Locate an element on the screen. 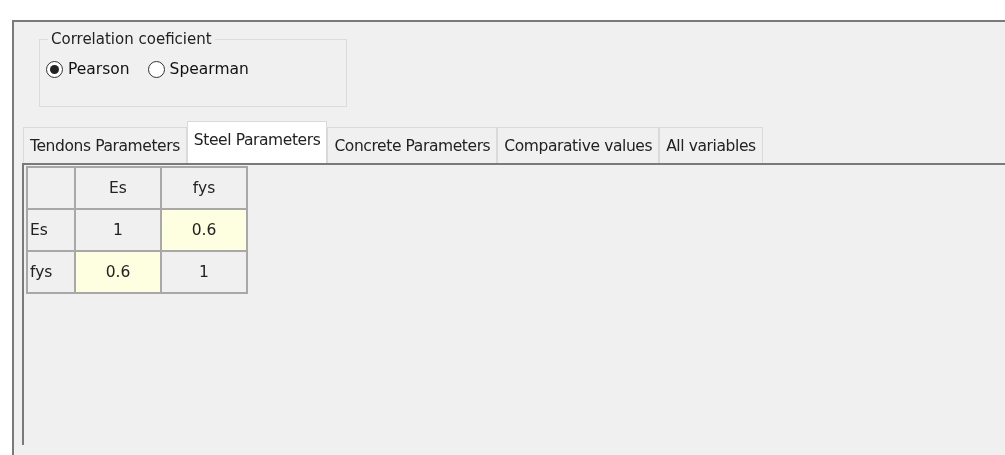 This screenshot has height=455, width=1005. tab: Steel Parameters is located at coordinates (257, 142).